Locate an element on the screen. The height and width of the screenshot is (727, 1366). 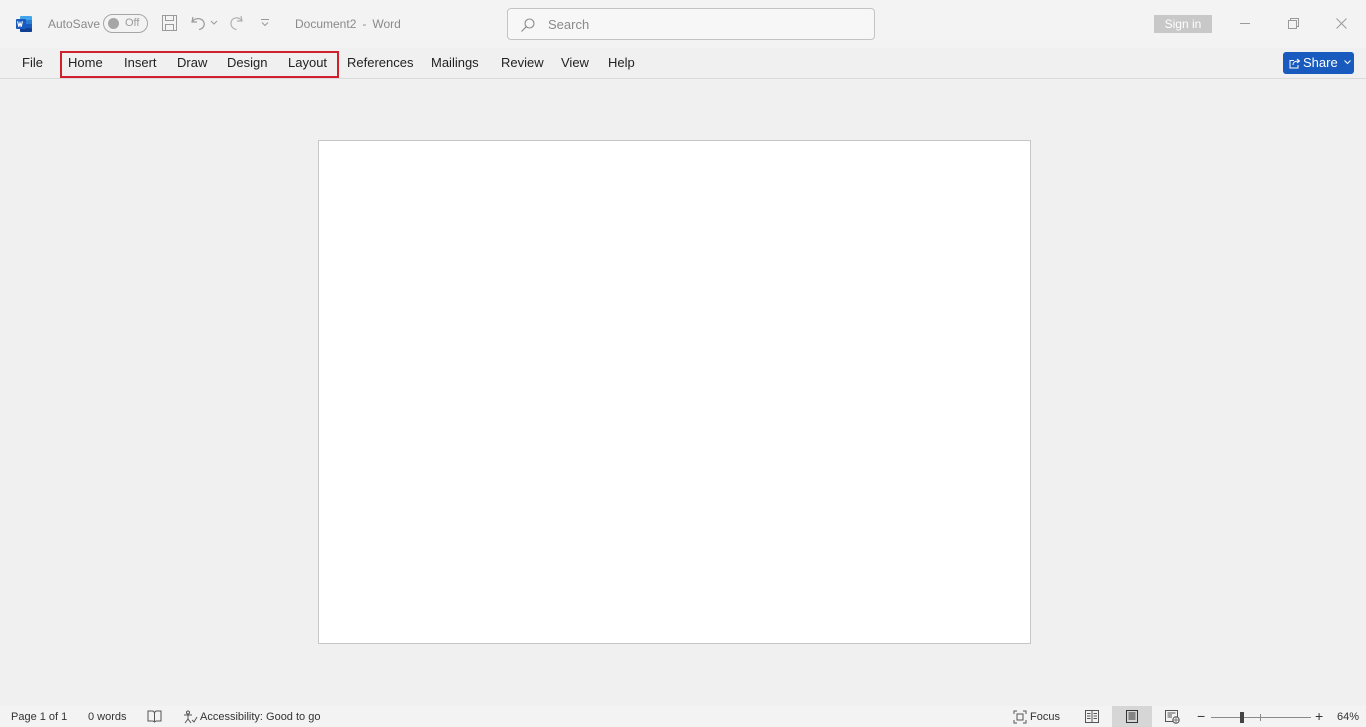
toggle-knob is located at coordinates (113, 23).